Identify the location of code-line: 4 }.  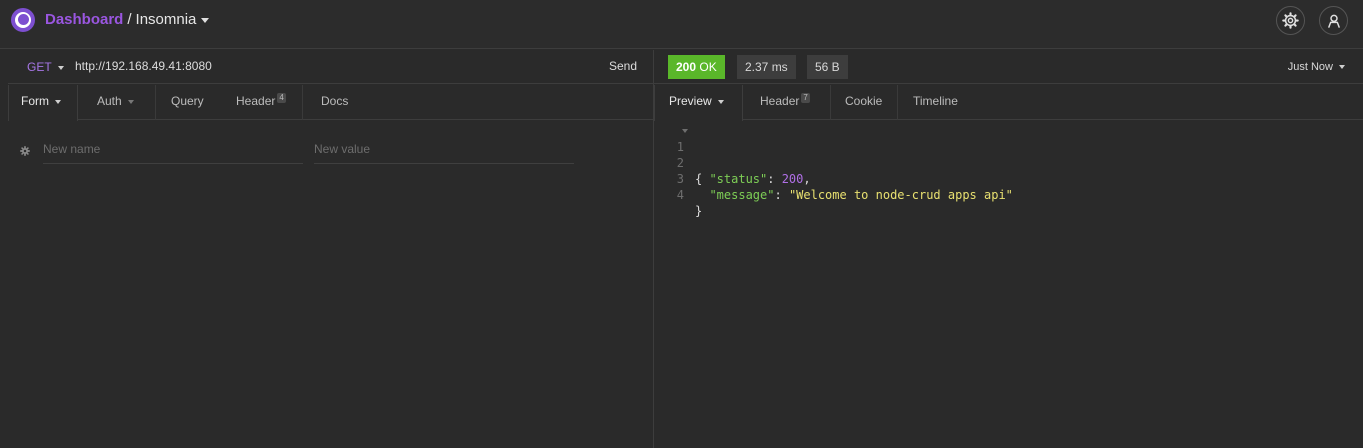
(1008, 194).